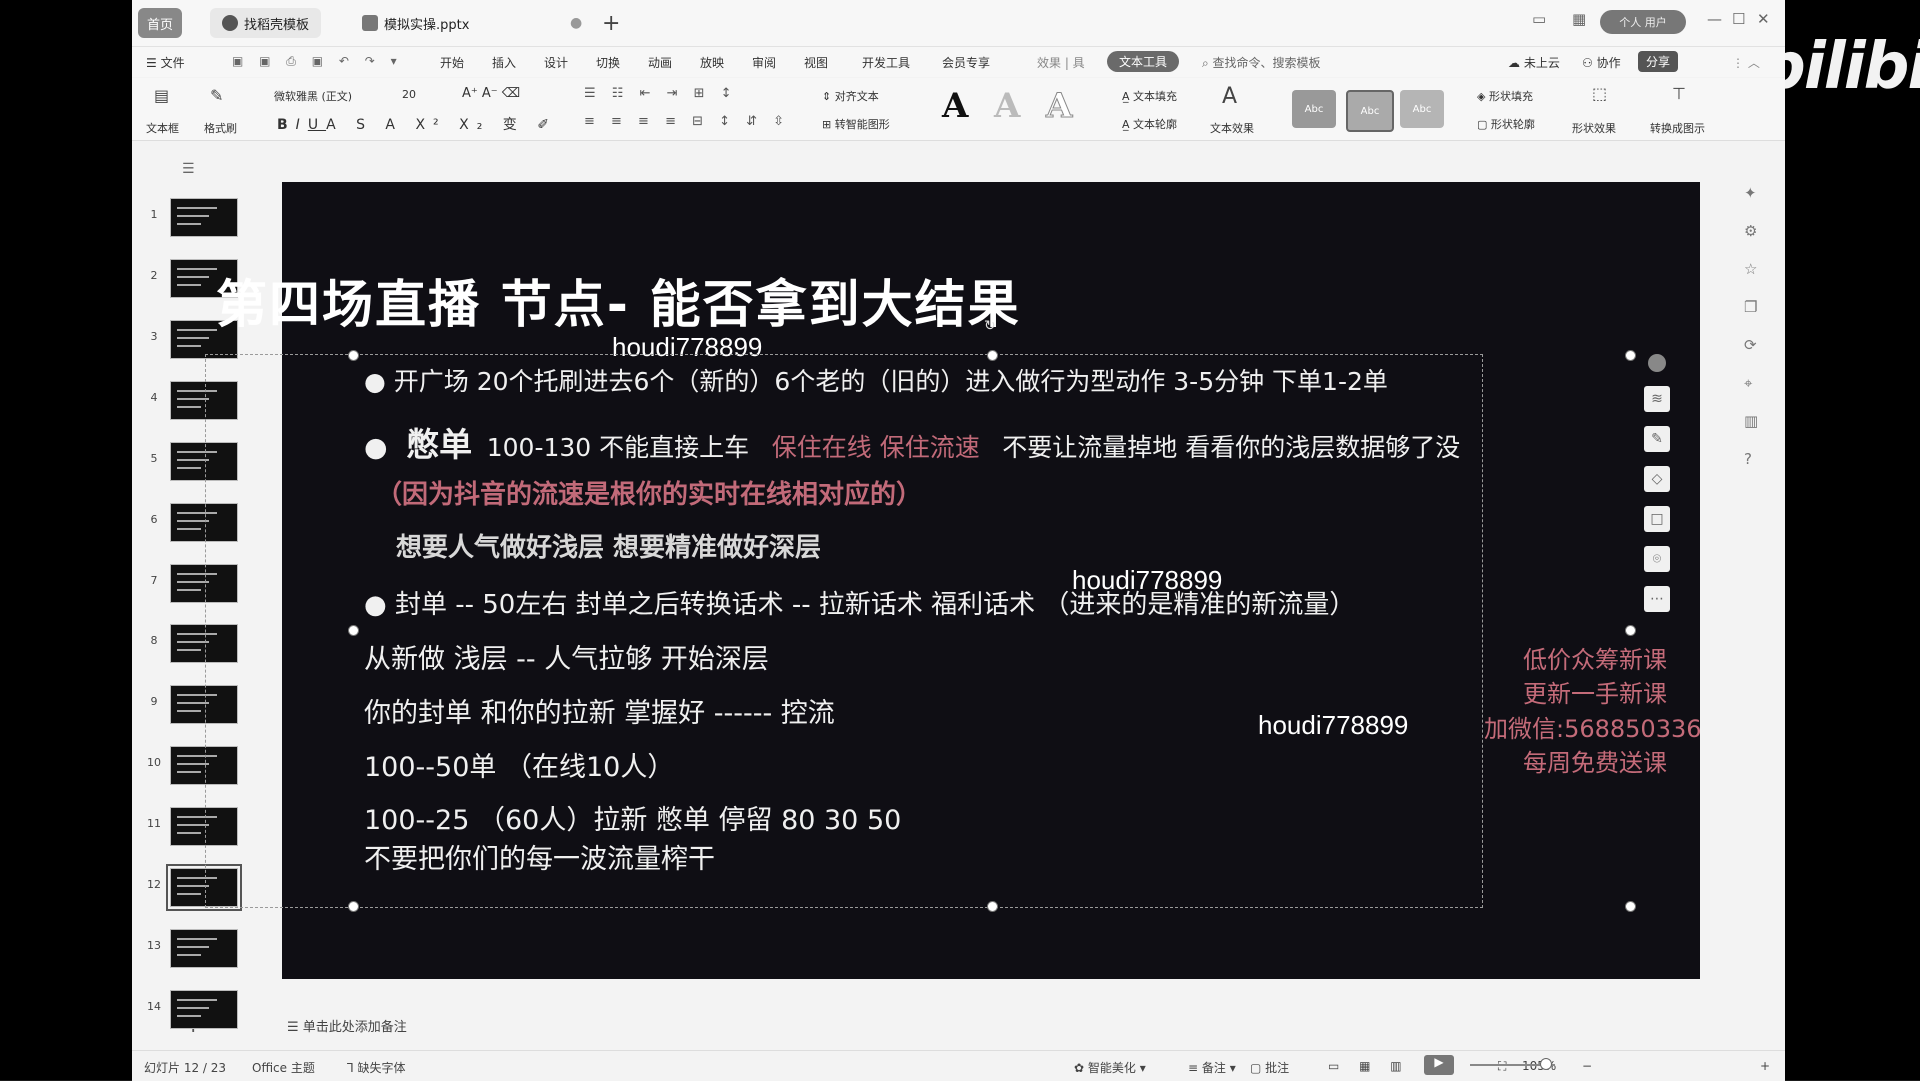 This screenshot has height=1081, width=1920. I want to click on notes-area: ☰ 单击此处添加备注, so click(347, 1025).